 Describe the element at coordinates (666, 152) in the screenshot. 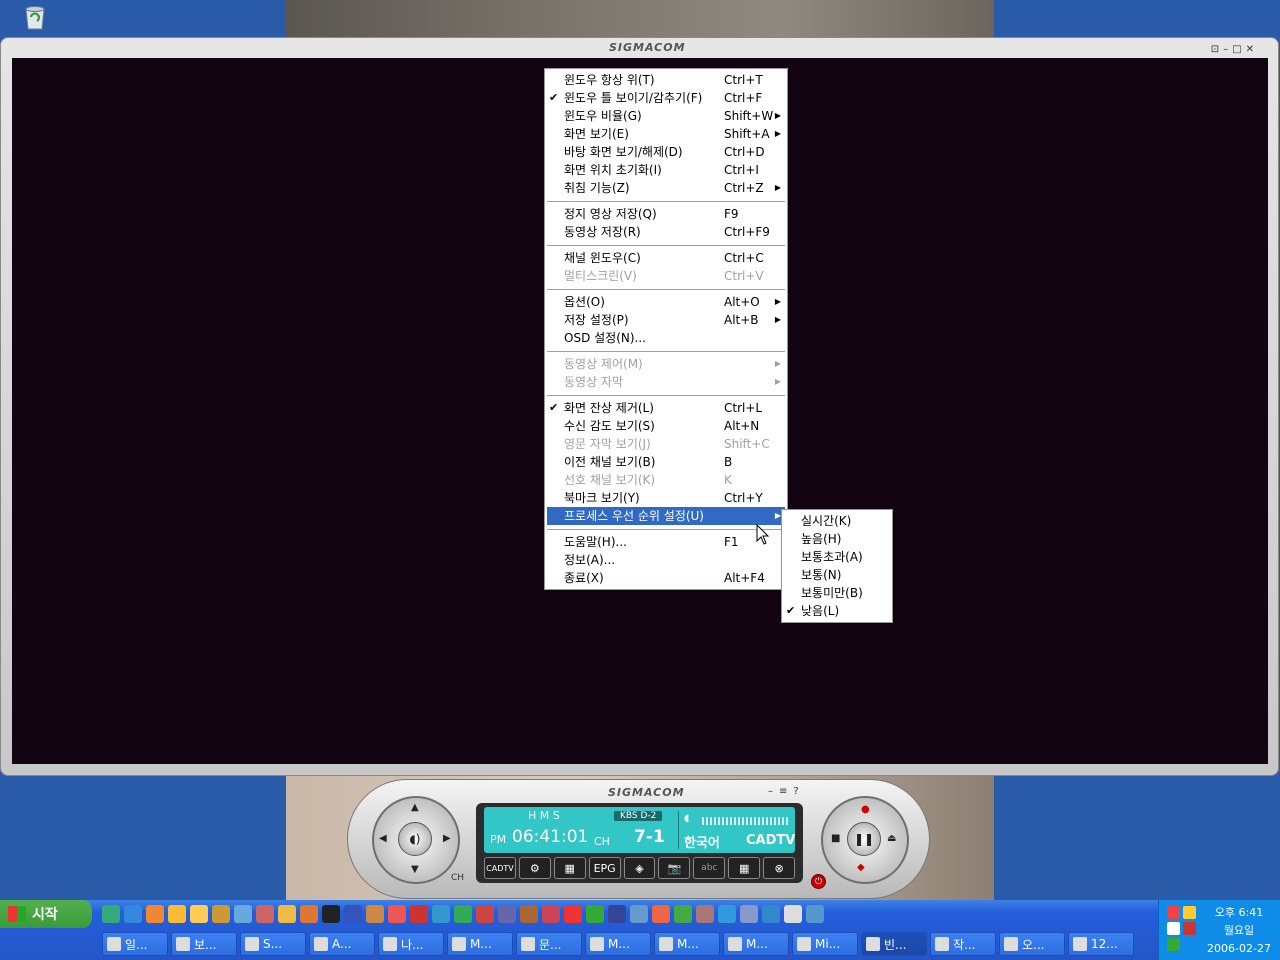

I see `menu-item: 바탕 화면 보기/해제(D) Ctrl+D` at that location.